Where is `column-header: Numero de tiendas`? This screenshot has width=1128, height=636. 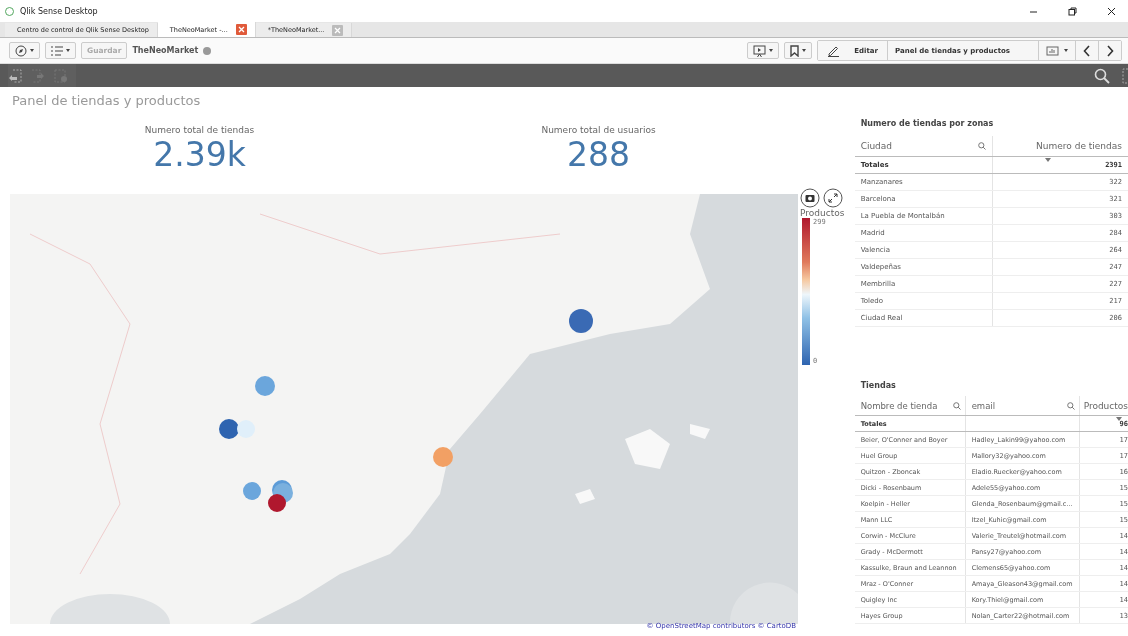
column-header: Numero de tiendas is located at coordinates (1060, 146).